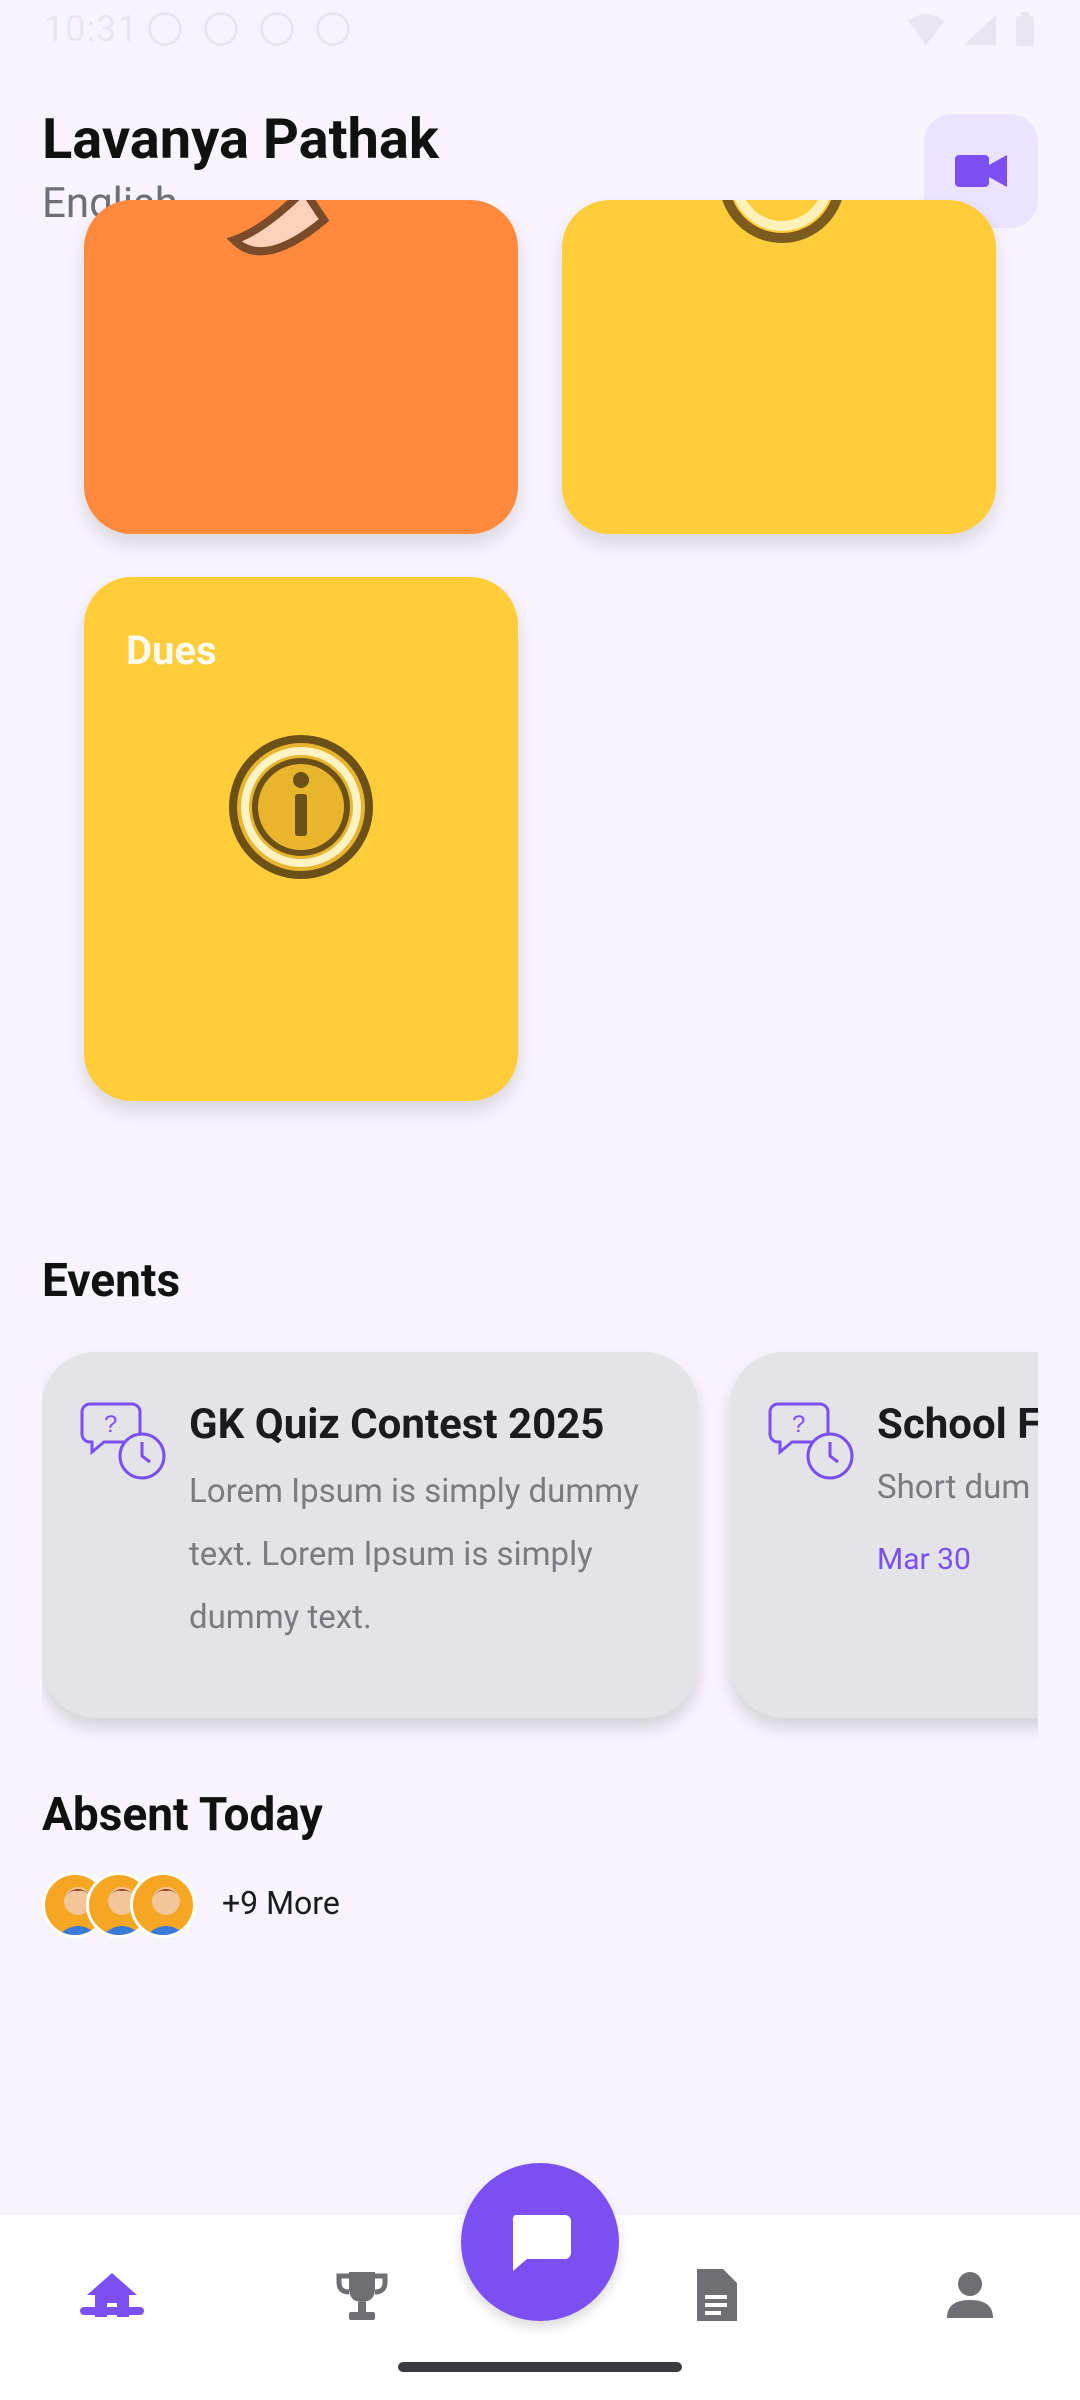 The image size is (1080, 2400). I want to click on nav-achievements, so click(362, 2295).